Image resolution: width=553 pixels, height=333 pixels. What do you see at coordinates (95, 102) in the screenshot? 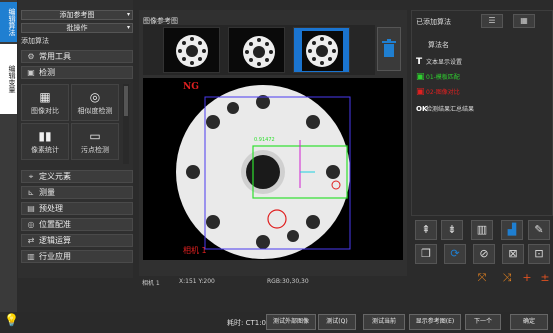
I see `tile-similarity: ◎ 相似度检测` at bounding box center [95, 102].